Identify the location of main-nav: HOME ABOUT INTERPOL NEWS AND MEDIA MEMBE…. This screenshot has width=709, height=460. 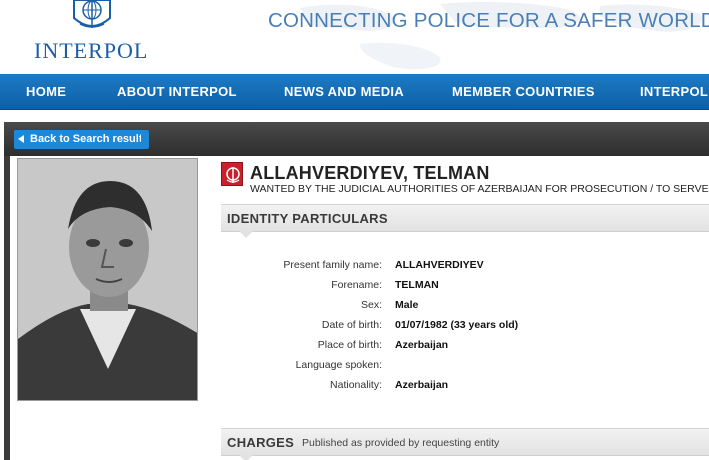
(354, 92).